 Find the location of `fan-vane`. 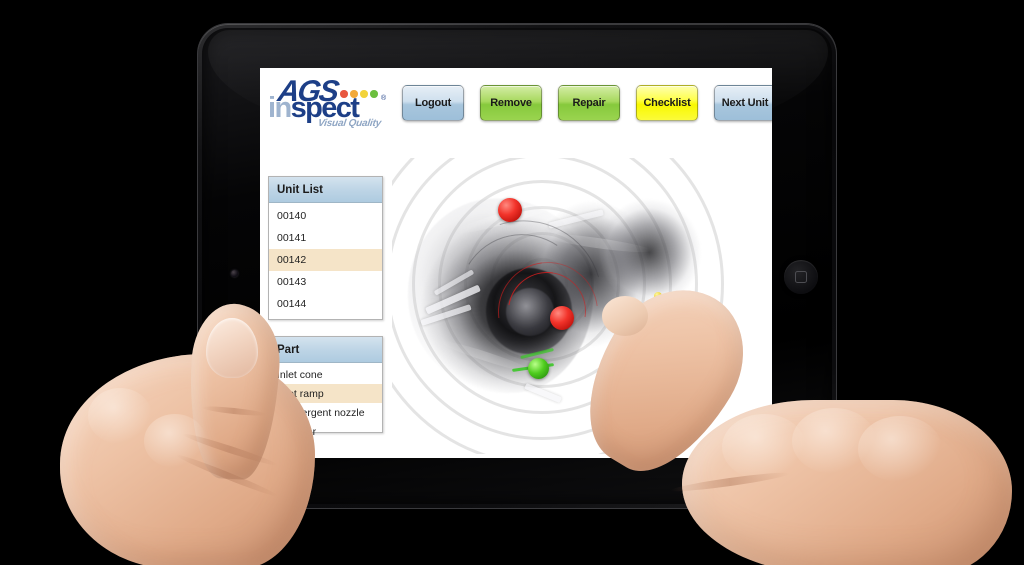

fan-vane is located at coordinates (543, 393).